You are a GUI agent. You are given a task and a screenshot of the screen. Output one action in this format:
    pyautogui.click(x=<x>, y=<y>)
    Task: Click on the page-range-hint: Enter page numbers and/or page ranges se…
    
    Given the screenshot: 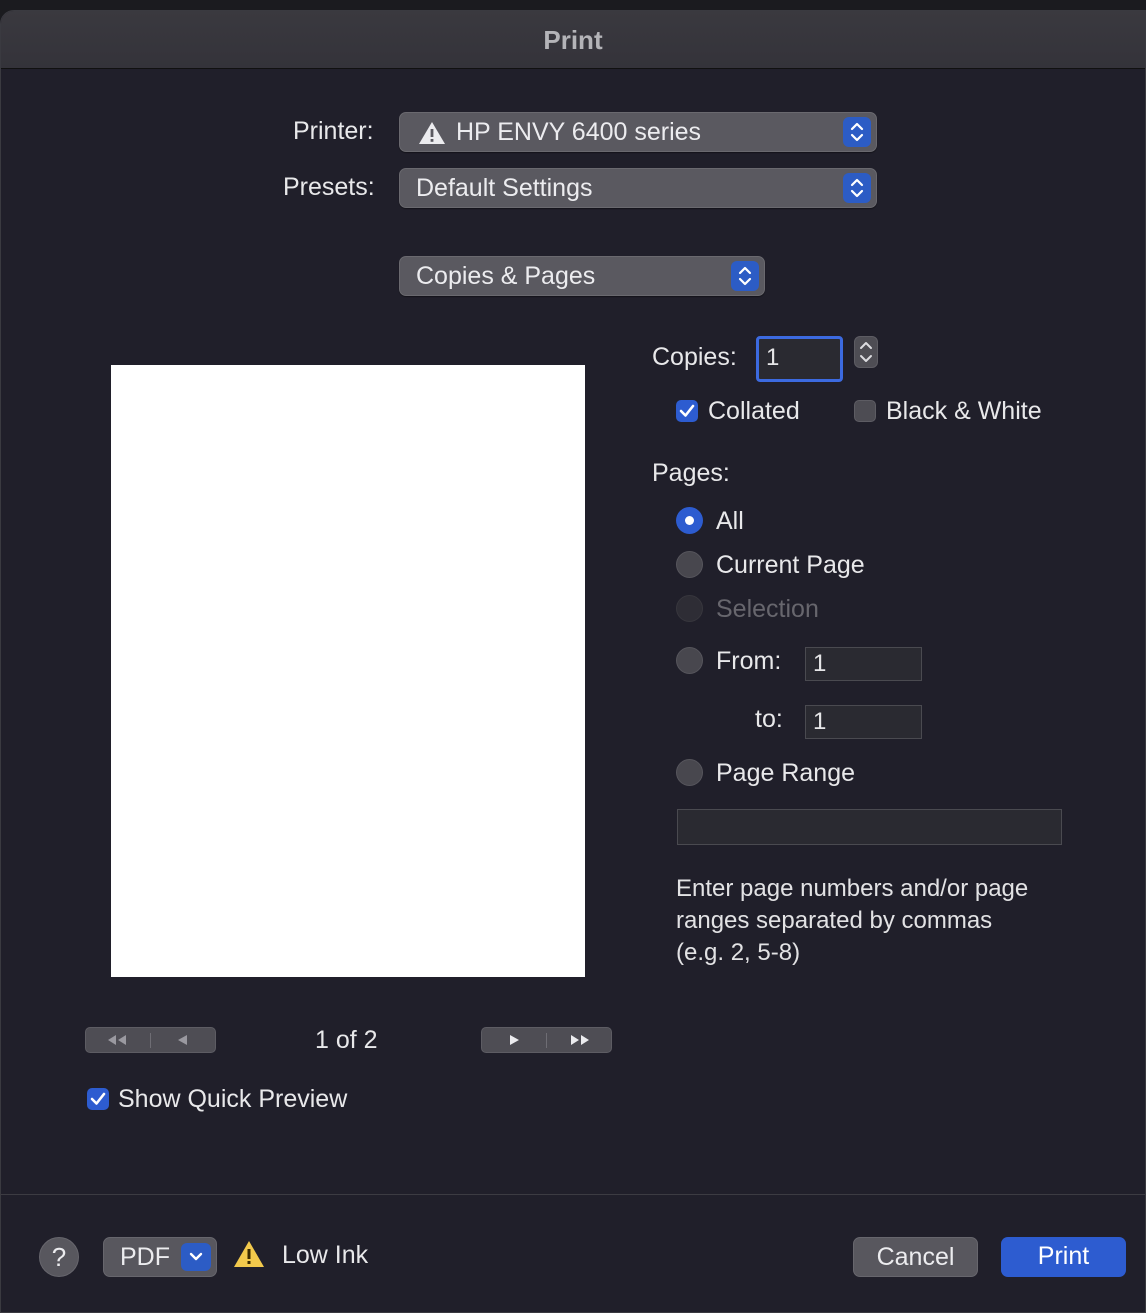 What is the action you would take?
    pyautogui.click(x=852, y=920)
    